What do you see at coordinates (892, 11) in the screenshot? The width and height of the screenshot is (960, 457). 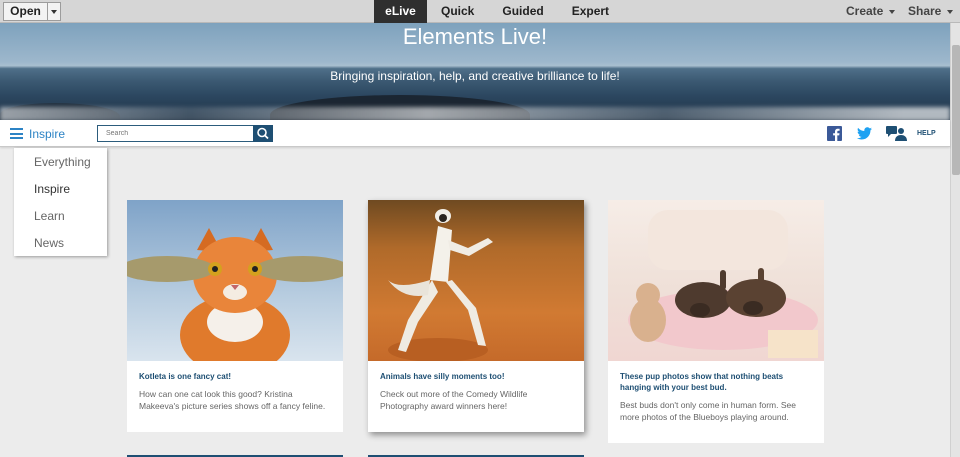 I see `create-caret-icon` at bounding box center [892, 11].